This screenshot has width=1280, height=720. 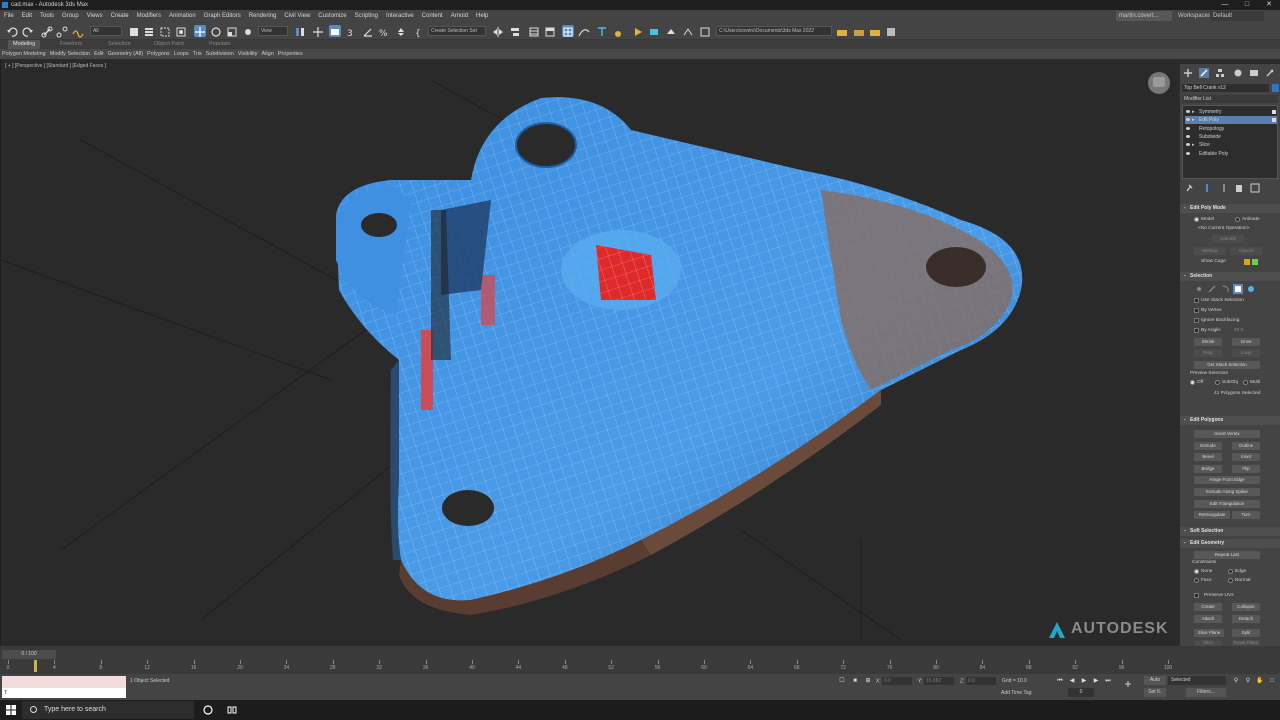 I want to click on rotate-icon, so click(x=216, y=31).